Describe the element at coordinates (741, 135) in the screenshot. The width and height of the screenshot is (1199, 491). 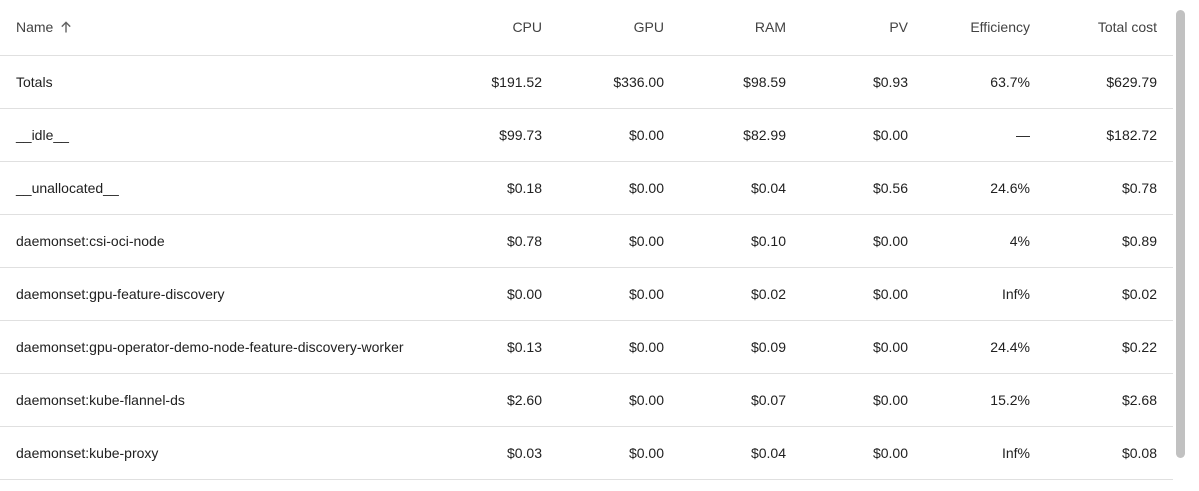
I see `cell-ram: $82.99` at that location.